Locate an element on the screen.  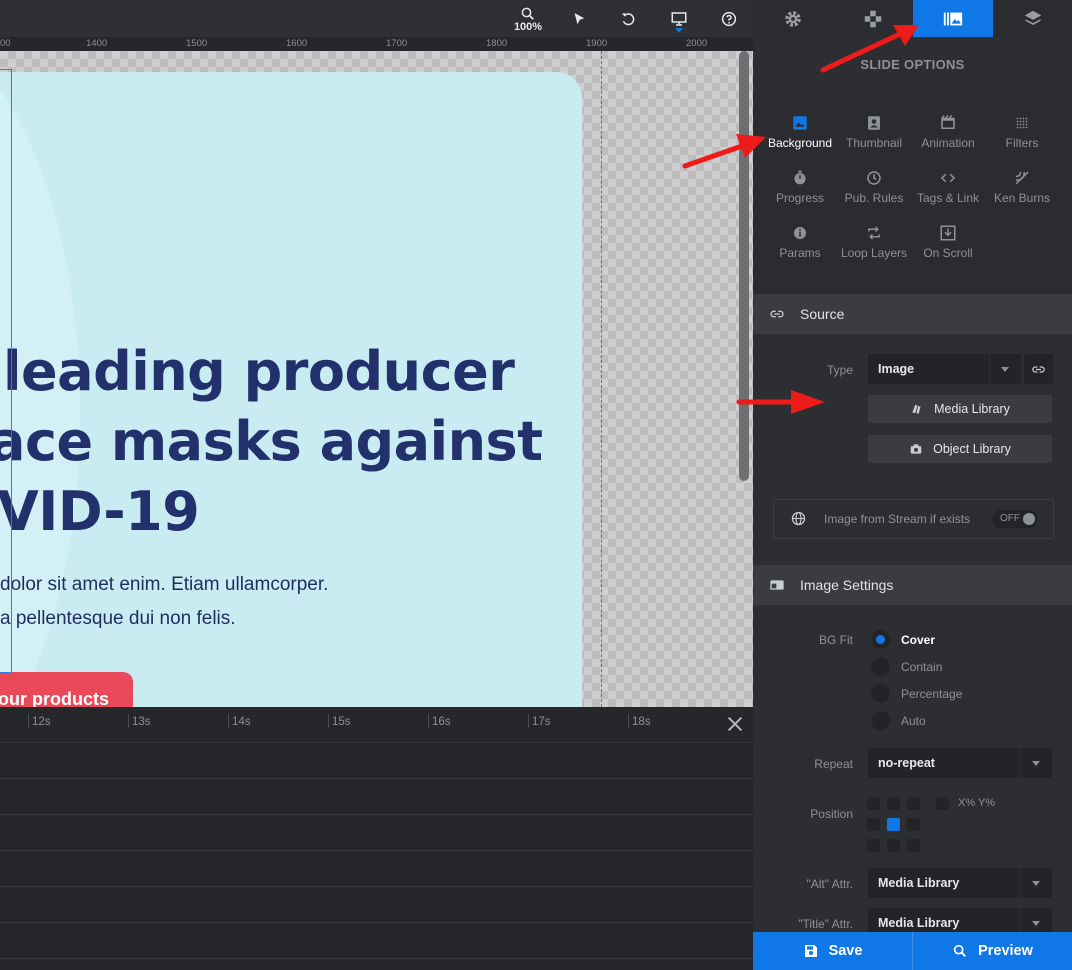
zoom-level: 100% is located at coordinates (528, 26).